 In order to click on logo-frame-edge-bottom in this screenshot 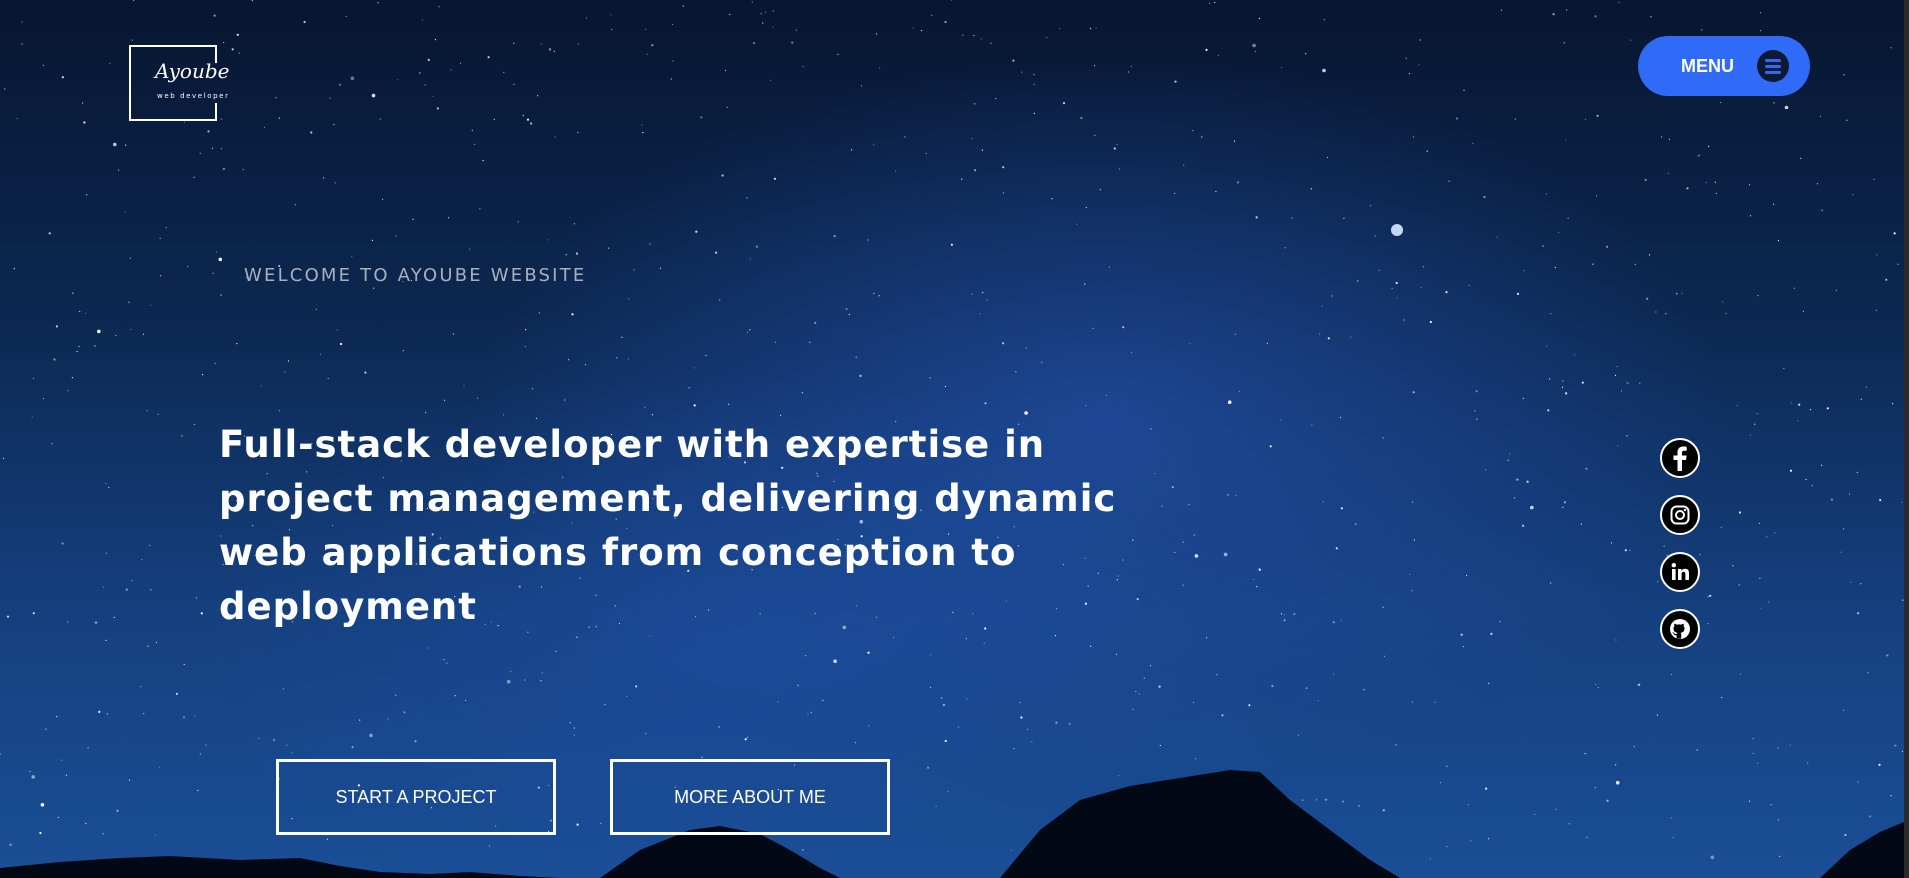, I will do `click(216, 111)`.